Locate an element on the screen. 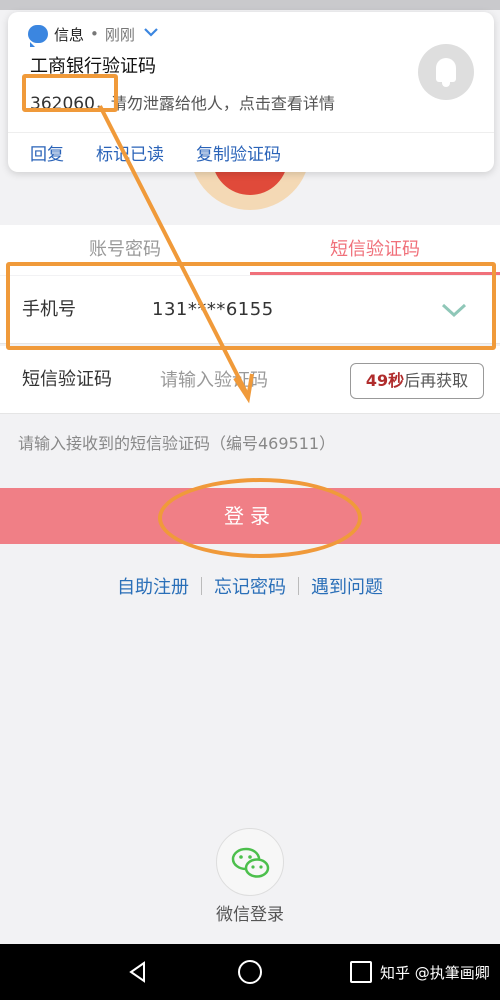 Image resolution: width=500 pixels, height=1000 pixels. phone-row: 手机号 131****6155 is located at coordinates (250, 310).